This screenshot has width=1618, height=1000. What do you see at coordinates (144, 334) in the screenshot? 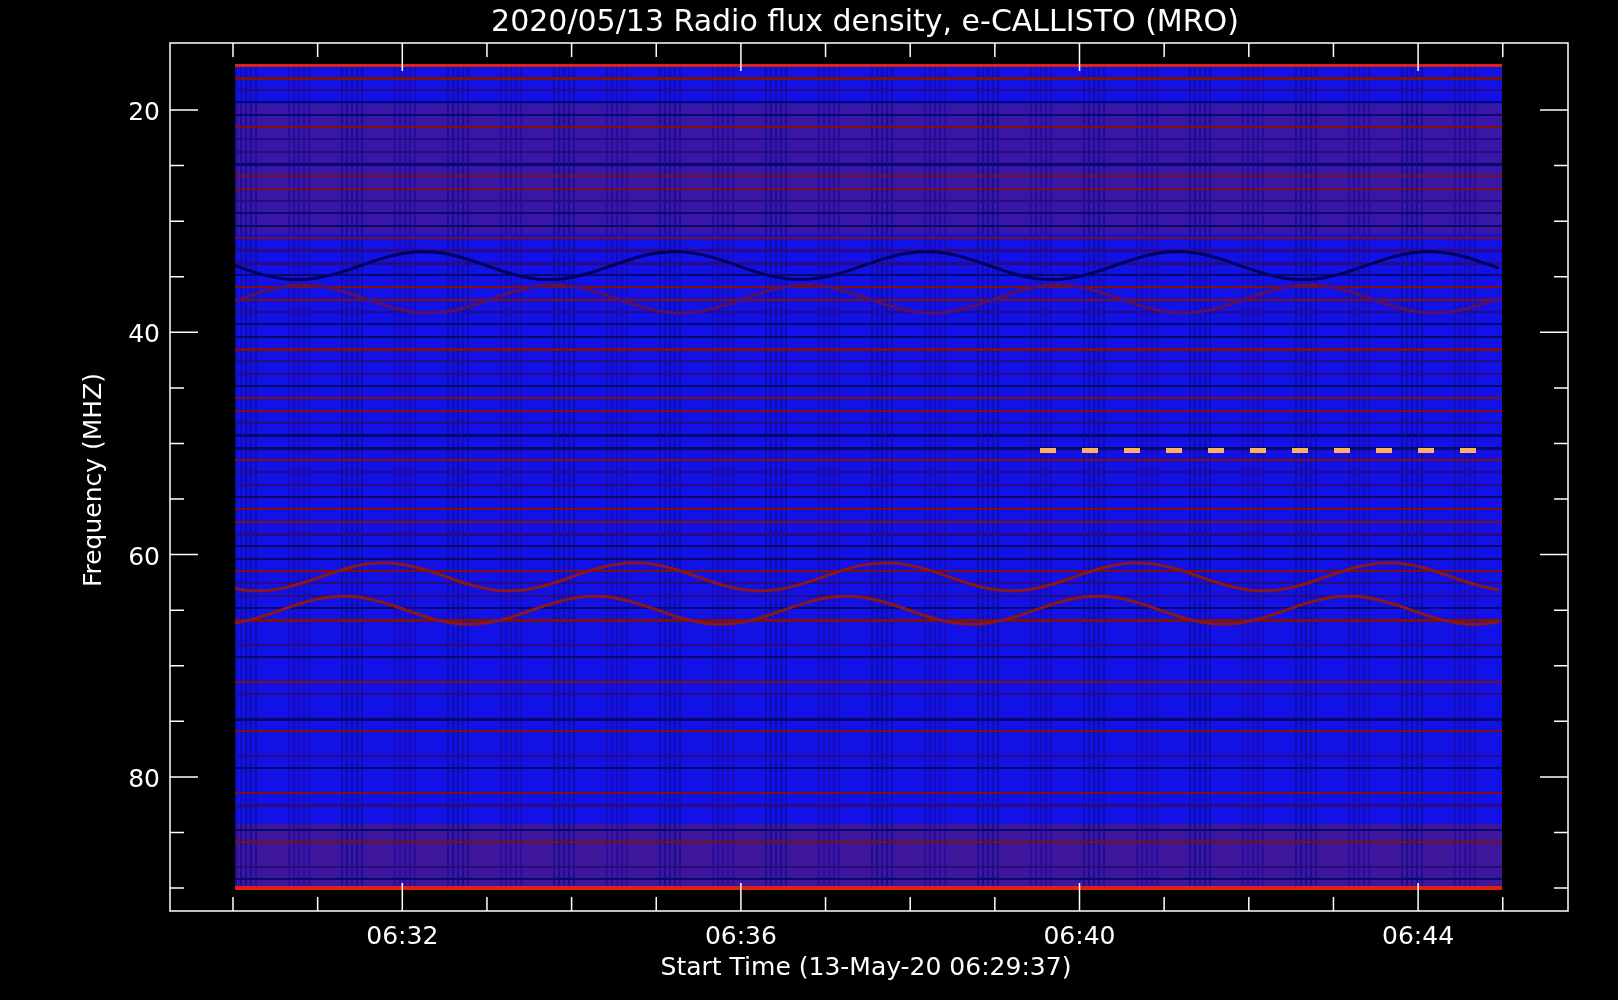
I see `y-tick-label: 40` at bounding box center [144, 334].